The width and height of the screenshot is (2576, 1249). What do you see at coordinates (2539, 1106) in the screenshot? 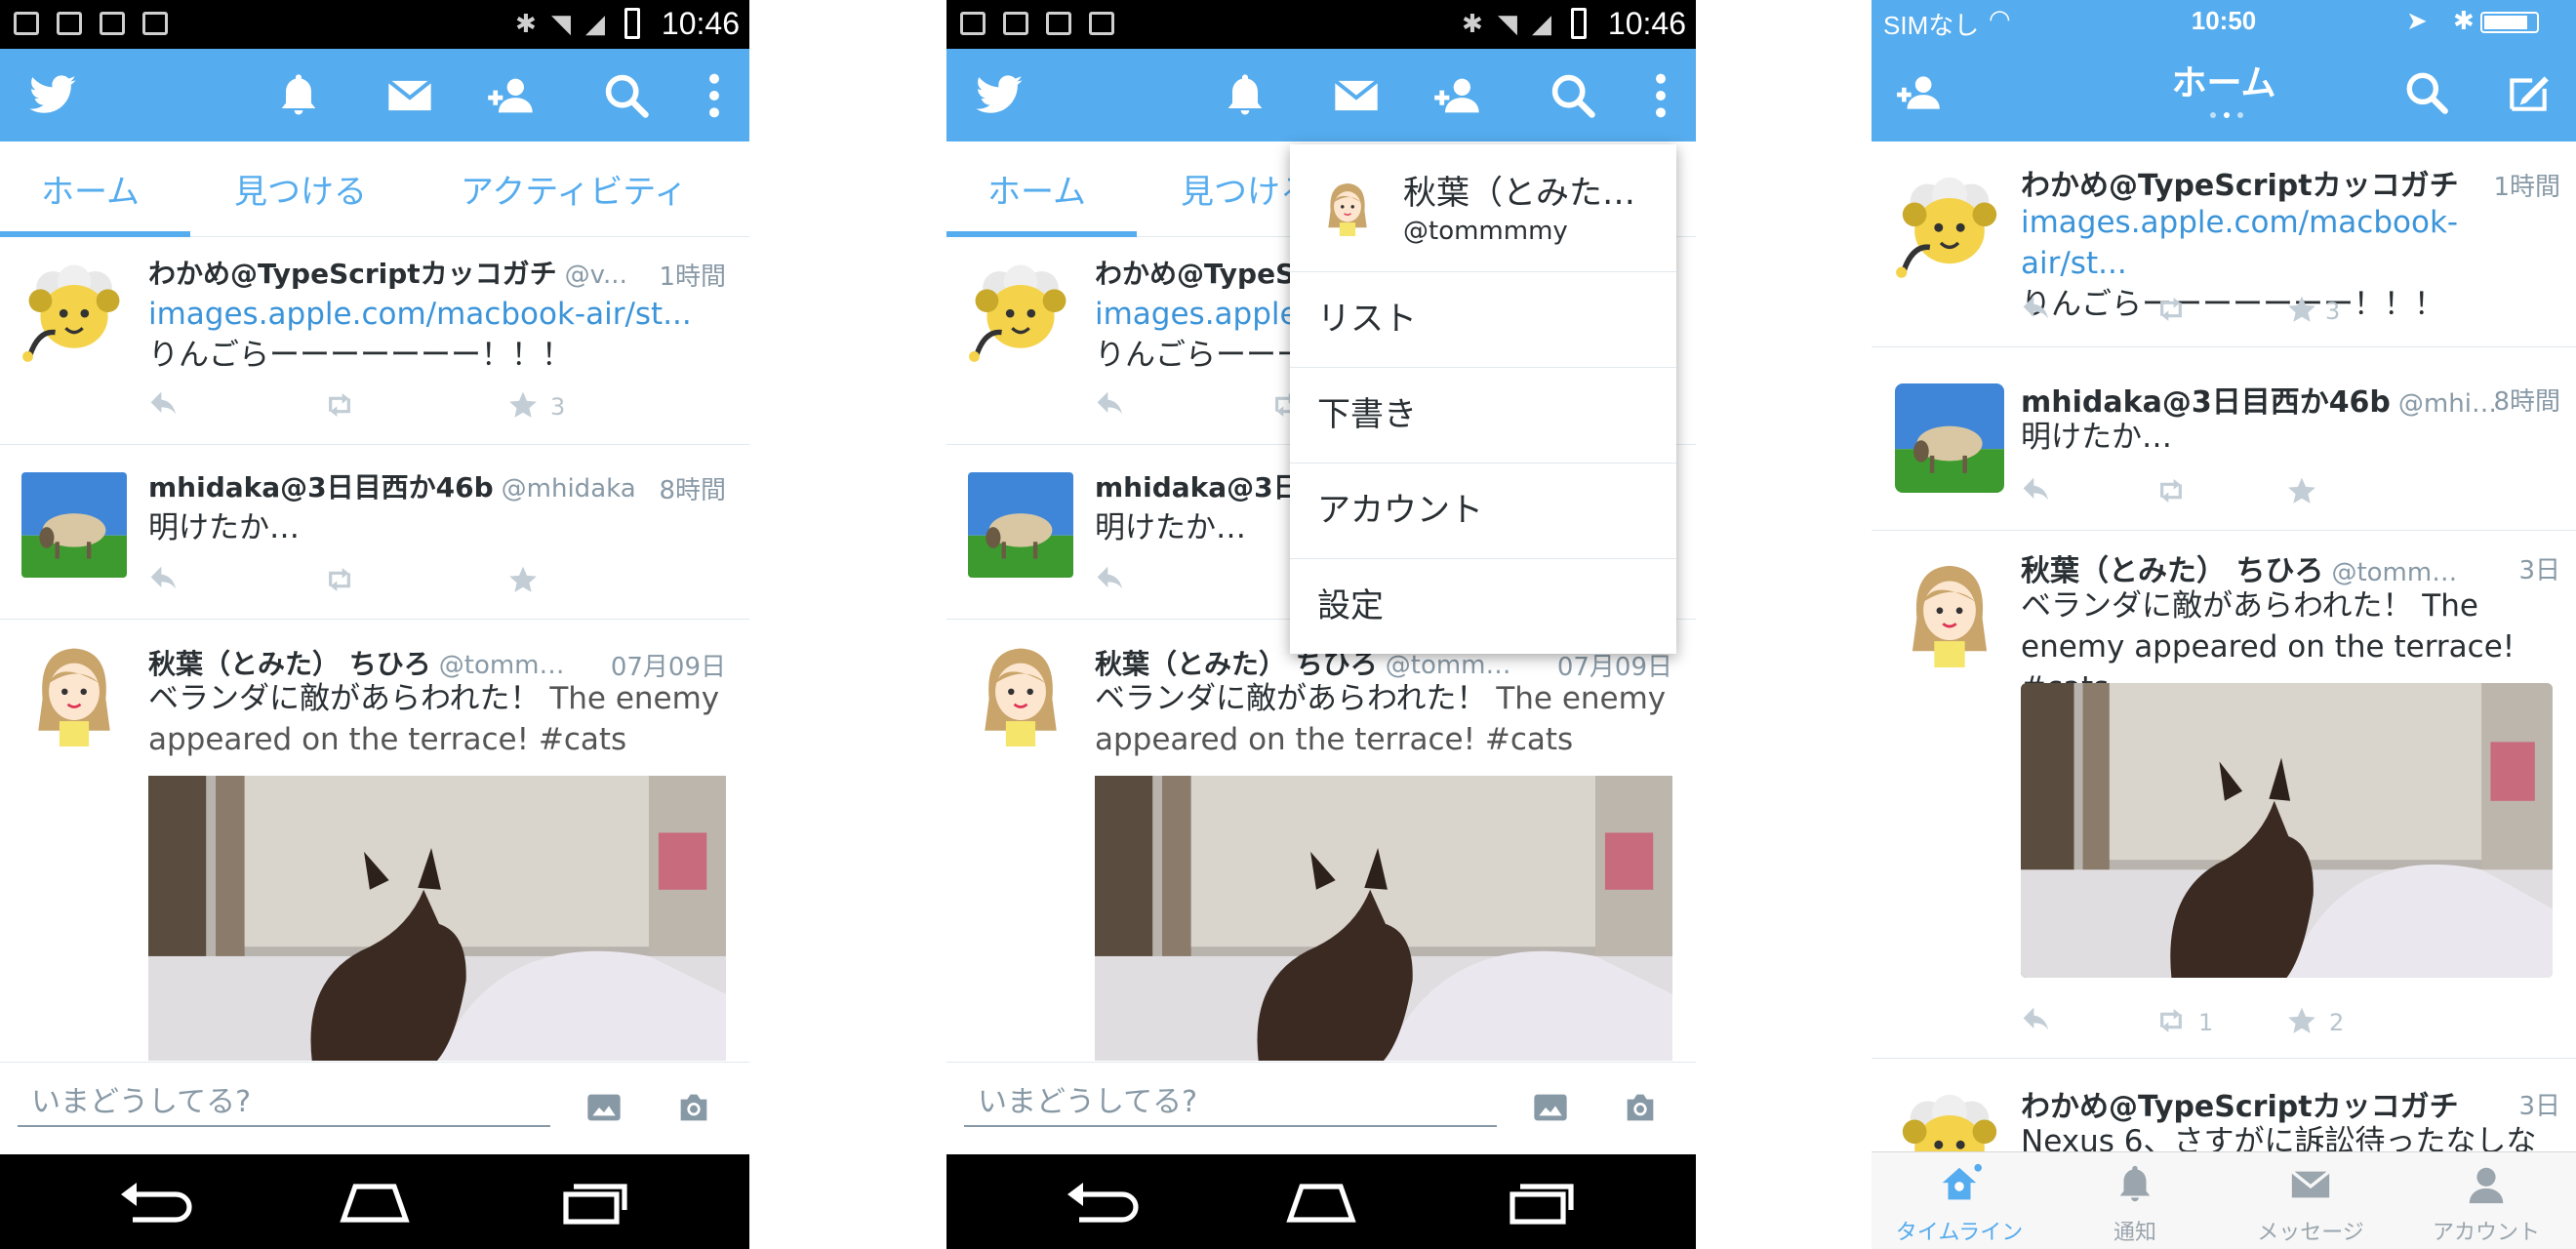
I see `tweet-time: 3日` at bounding box center [2539, 1106].